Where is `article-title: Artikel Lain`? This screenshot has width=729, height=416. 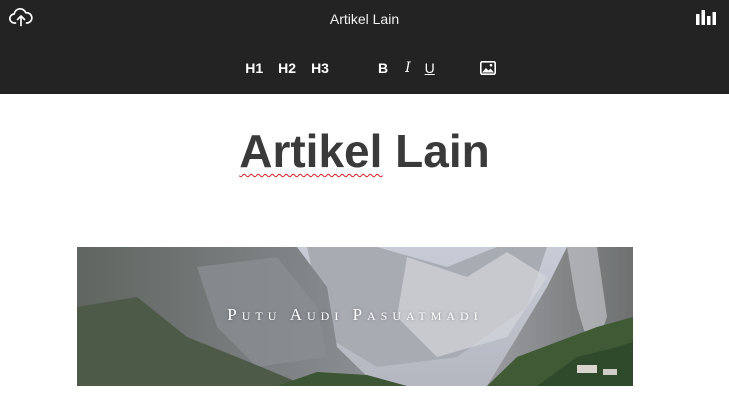 article-title: Artikel Lain is located at coordinates (364, 151).